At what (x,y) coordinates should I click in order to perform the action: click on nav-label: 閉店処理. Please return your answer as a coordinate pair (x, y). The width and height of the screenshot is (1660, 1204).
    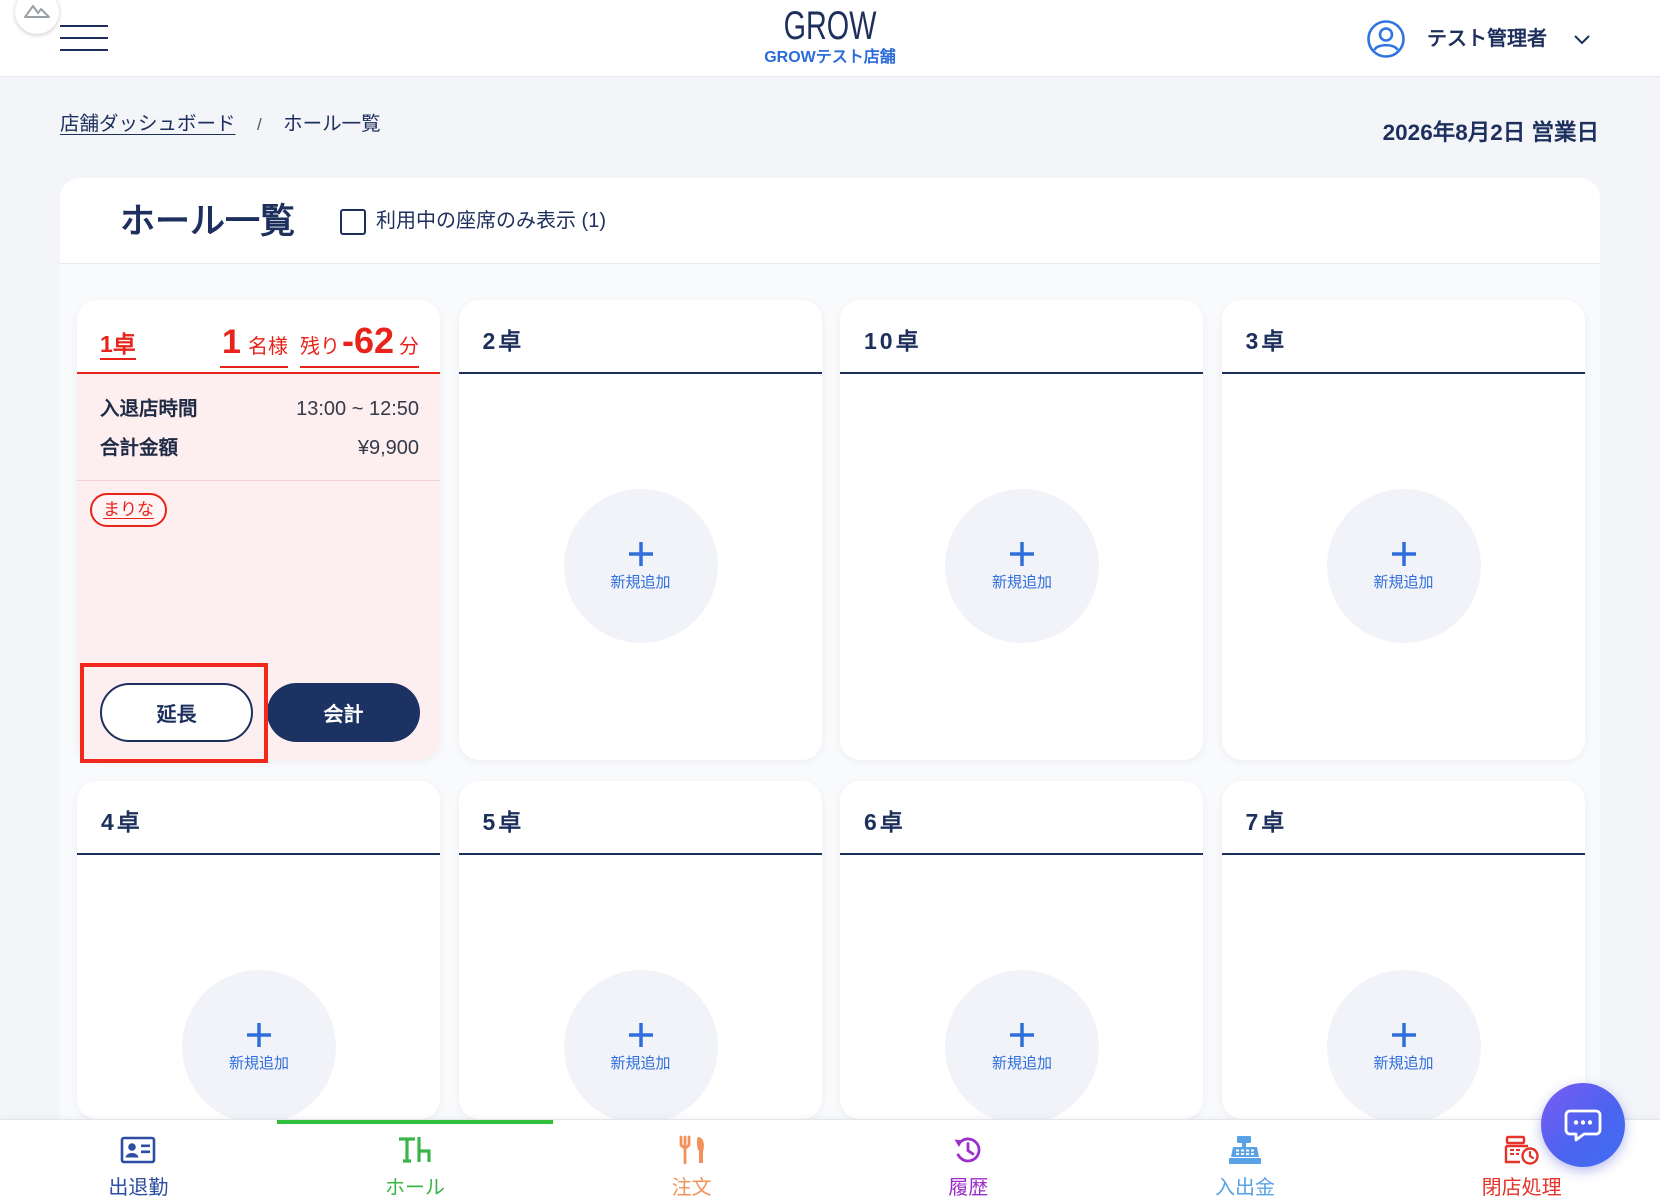
    Looking at the image, I should click on (1521, 1188).